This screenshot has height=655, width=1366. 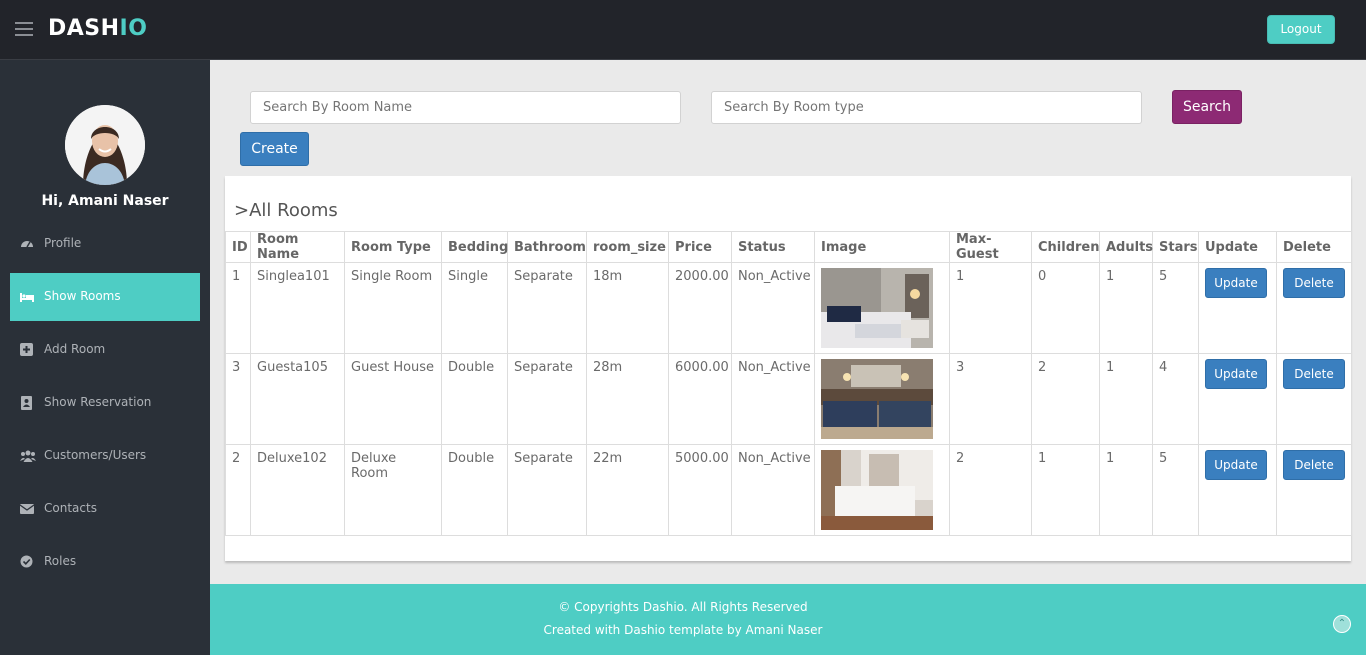 What do you see at coordinates (26, 403) in the screenshot?
I see `contact-book-icon` at bounding box center [26, 403].